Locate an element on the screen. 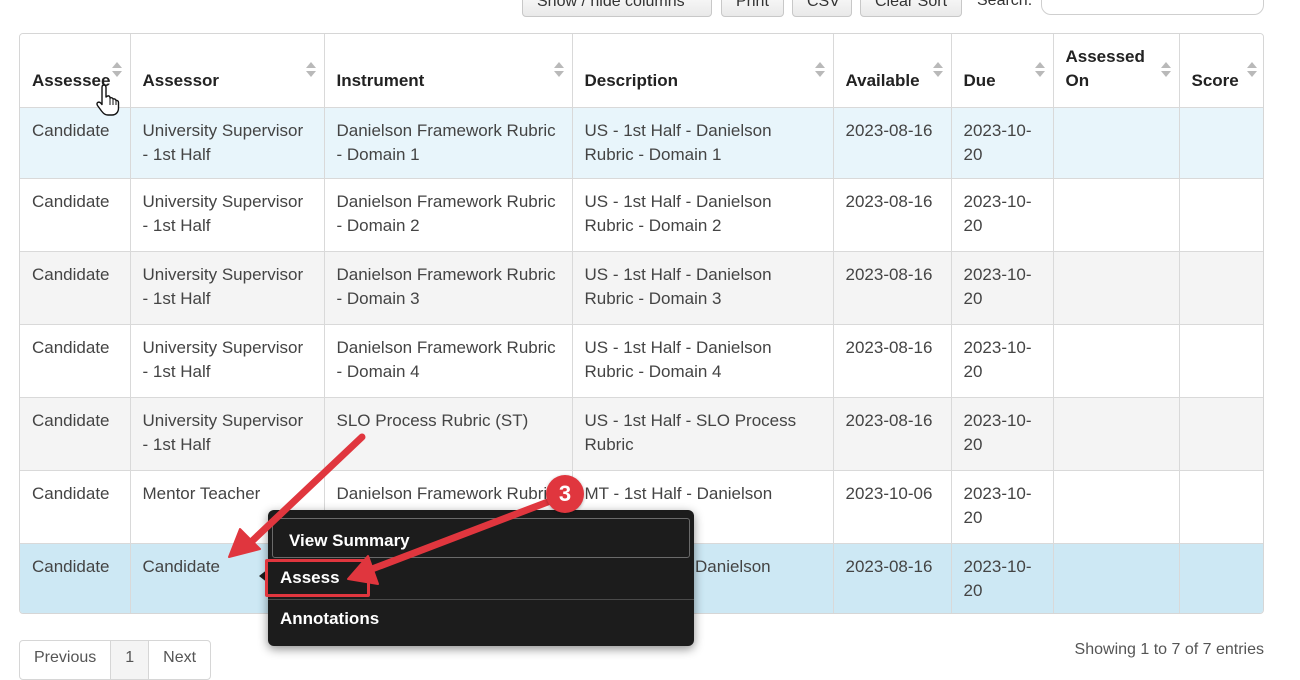 The width and height of the screenshot is (1300, 680). show-hide-columns-button: Show / hide columns is located at coordinates (617, 8).